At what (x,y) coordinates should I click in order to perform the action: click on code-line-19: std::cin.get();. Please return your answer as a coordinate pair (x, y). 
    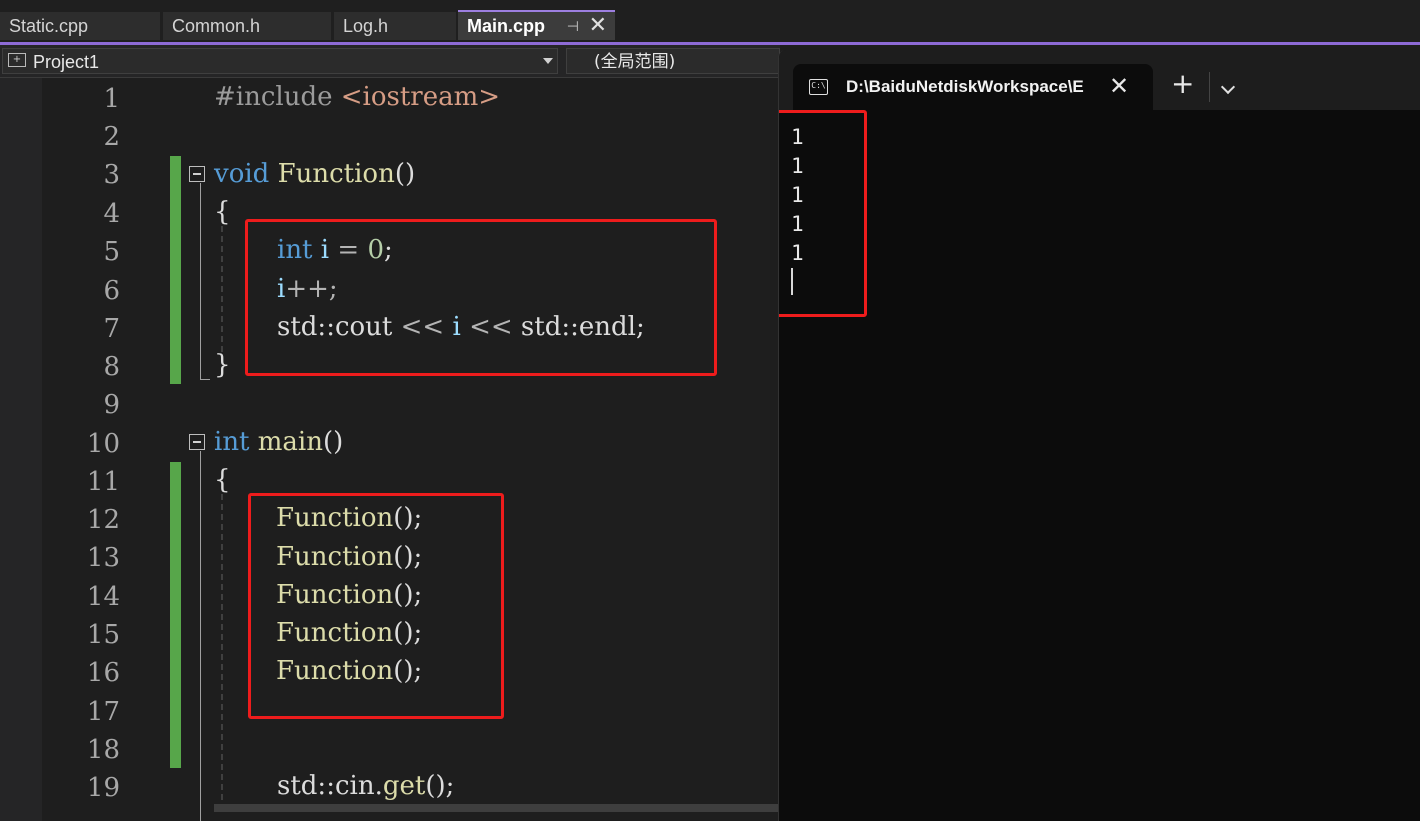
    Looking at the image, I should click on (365, 786).